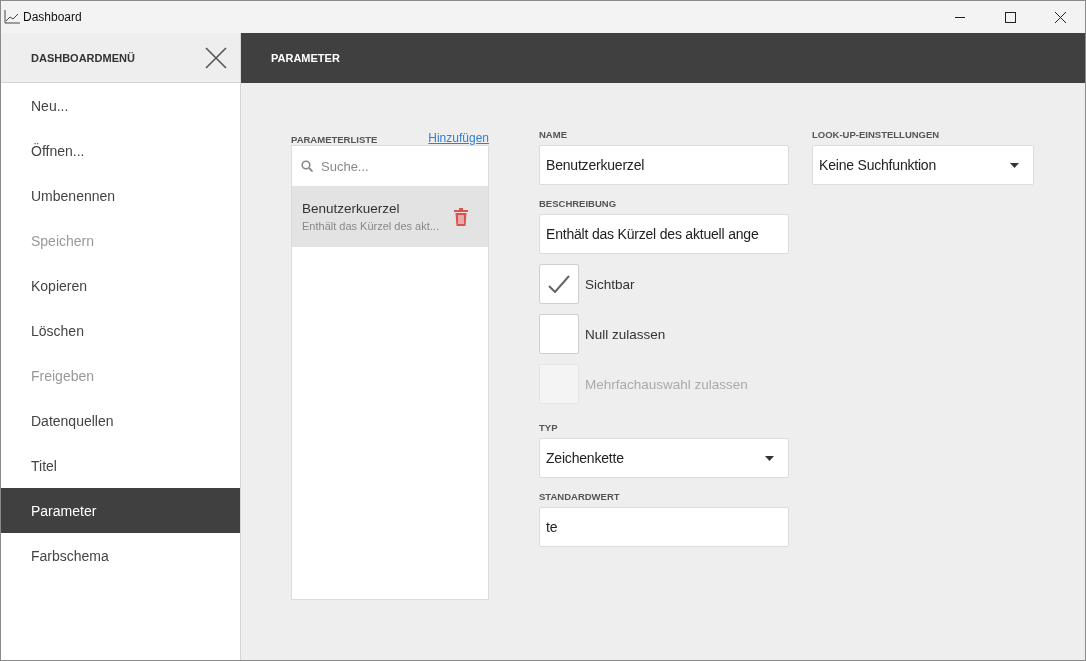 The image size is (1086, 661). Describe the element at coordinates (580, 497) in the screenshot. I see `field-label: STANDARDWERT` at that location.